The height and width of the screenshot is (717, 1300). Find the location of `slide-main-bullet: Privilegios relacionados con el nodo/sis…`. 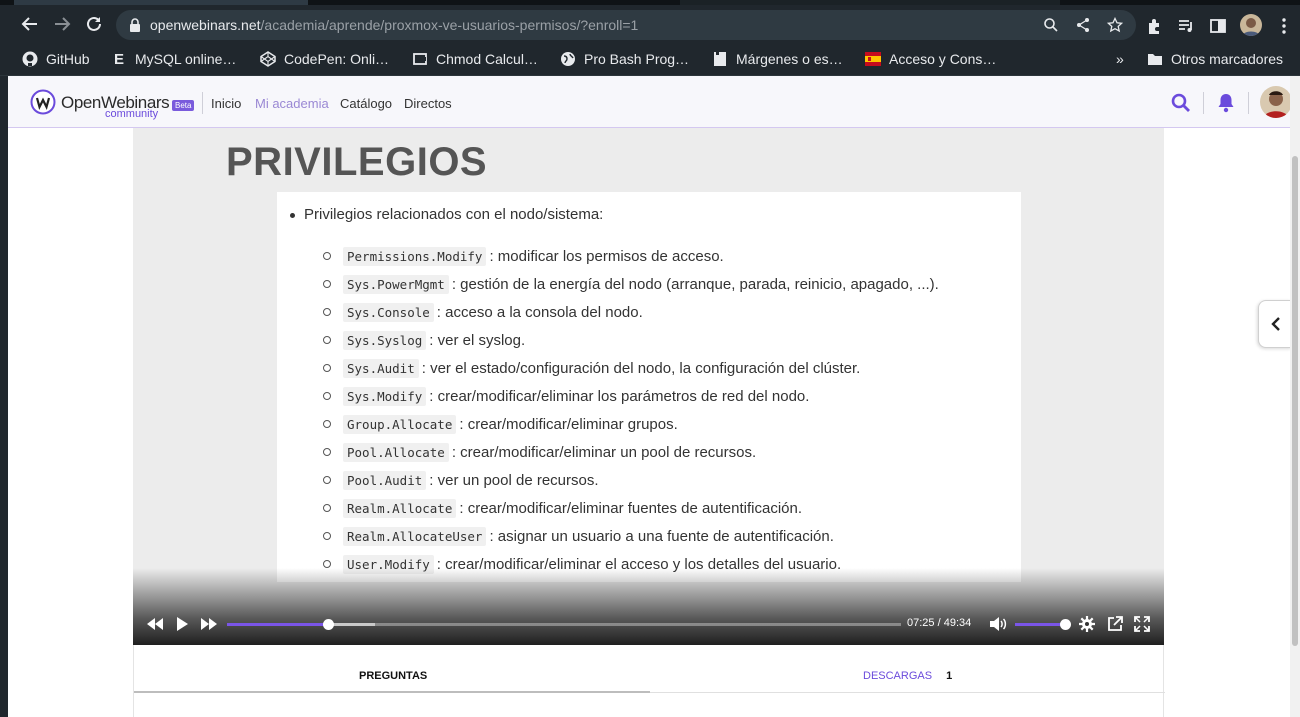

slide-main-bullet: Privilegios relacionados con el nodo/sis… is located at coordinates (446, 214).